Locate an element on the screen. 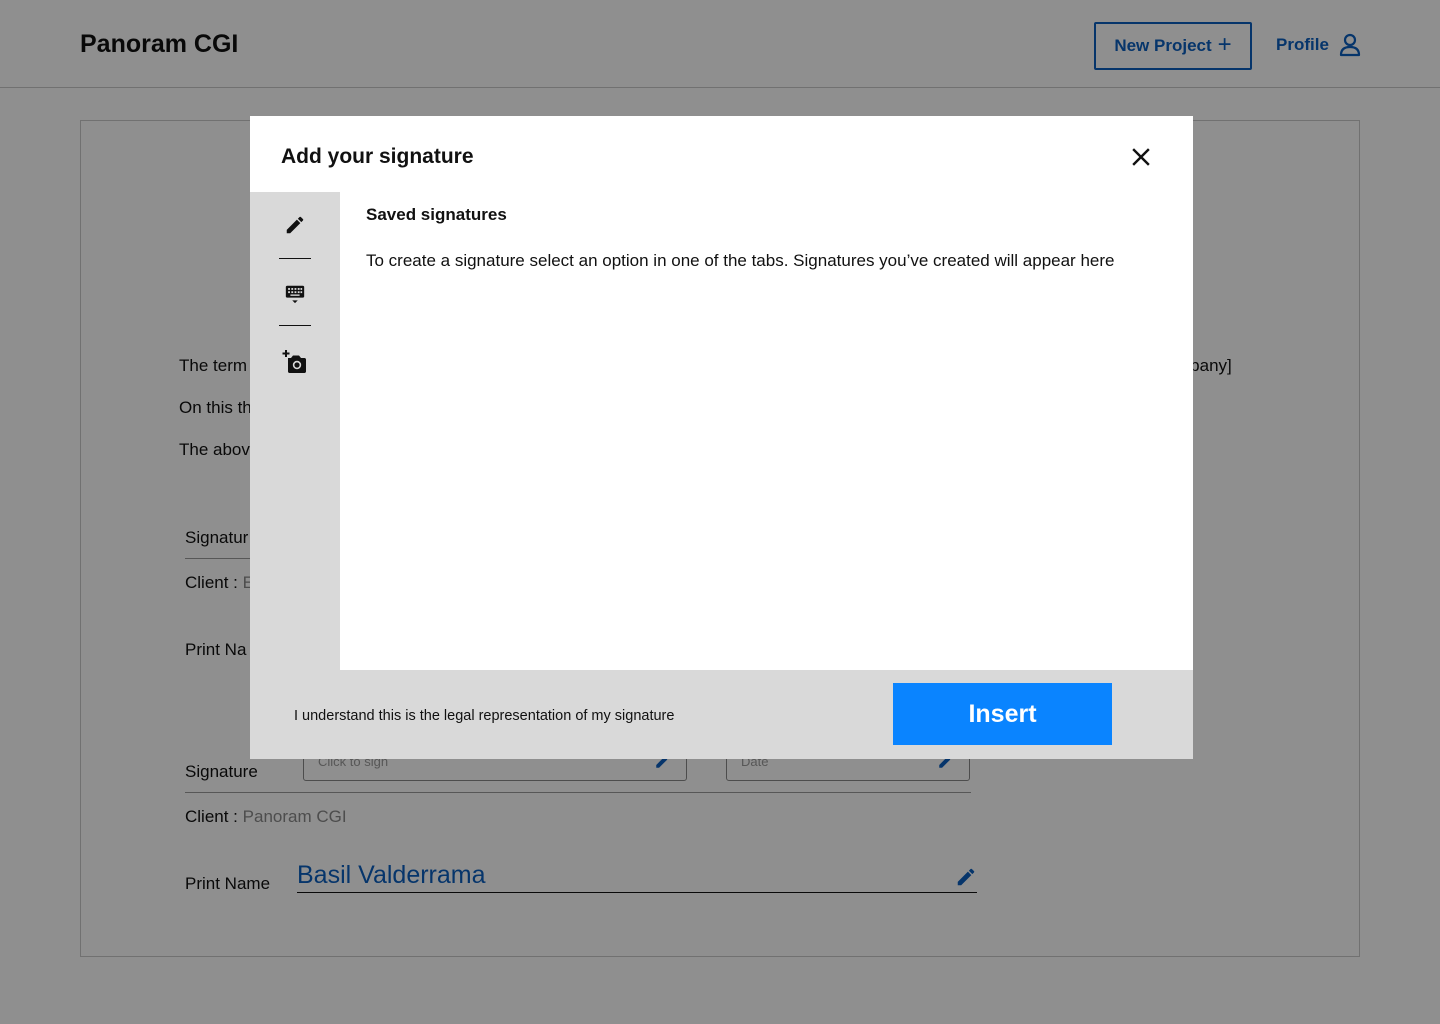 This screenshot has width=1440, height=1024. close-icon is located at coordinates (1141, 157).